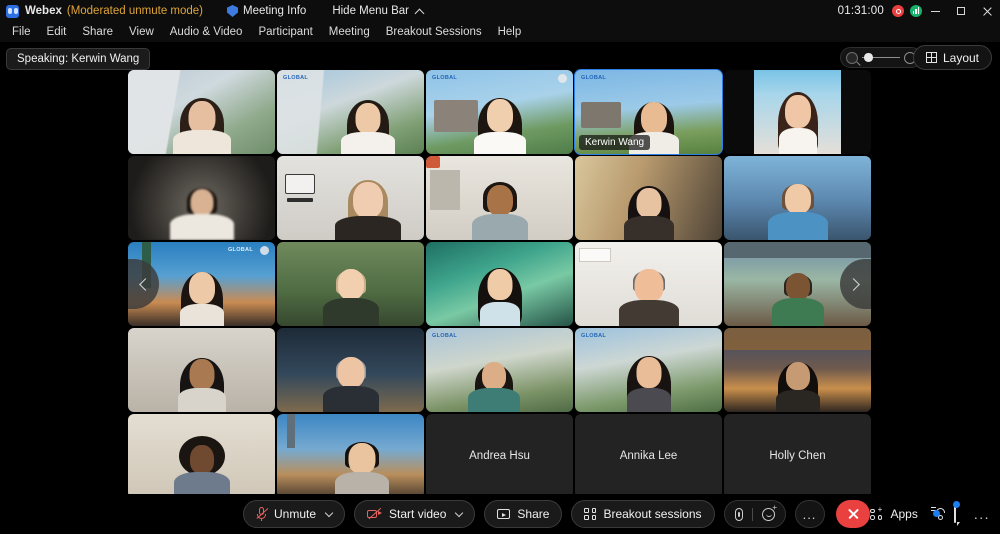 The width and height of the screenshot is (1000, 534). What do you see at coordinates (931, 57) in the screenshot?
I see `grid-icon` at bounding box center [931, 57].